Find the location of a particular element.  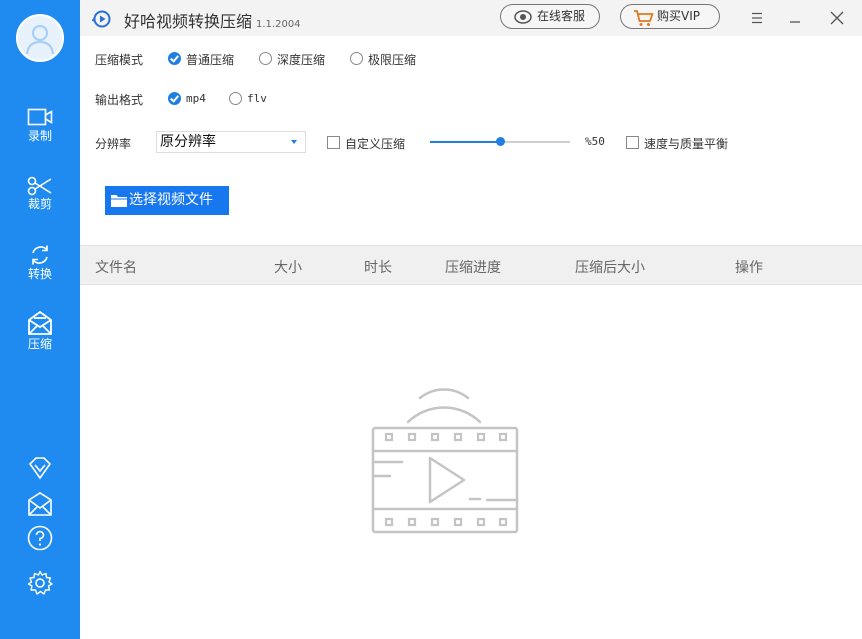

sidebar-item-label: 录制 is located at coordinates (39, 136).